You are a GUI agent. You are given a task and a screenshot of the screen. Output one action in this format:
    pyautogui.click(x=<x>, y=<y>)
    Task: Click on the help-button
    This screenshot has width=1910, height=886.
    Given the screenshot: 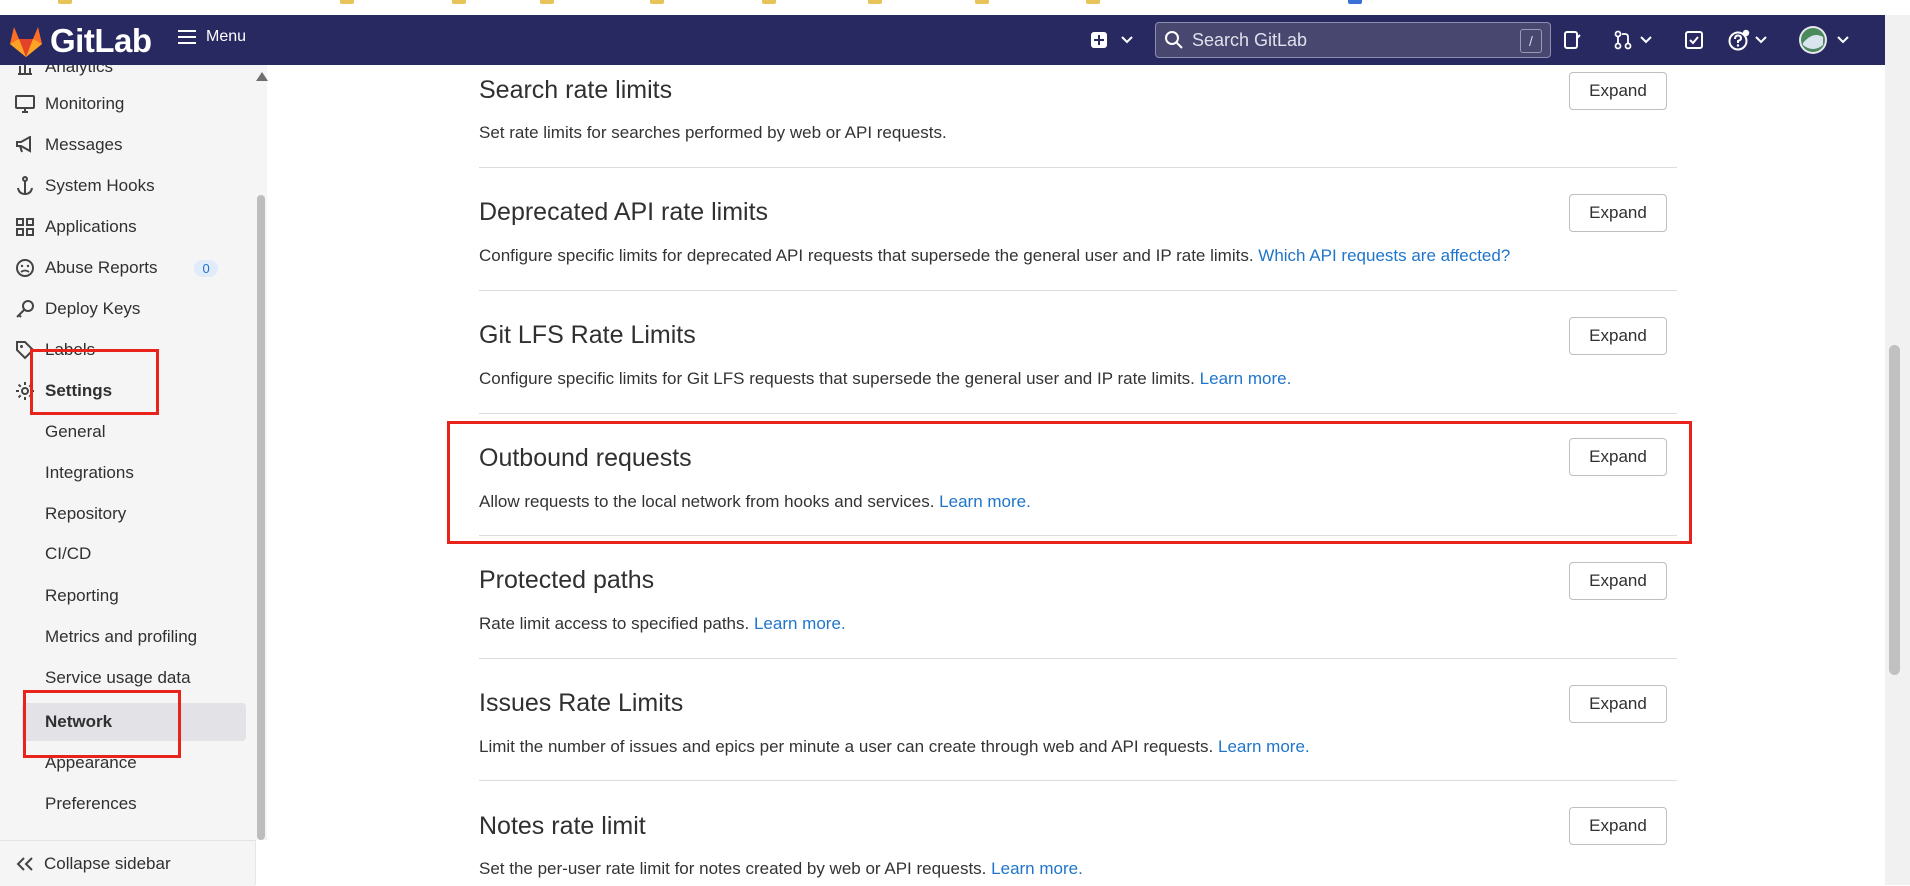 What is the action you would take?
    pyautogui.click(x=1748, y=40)
    